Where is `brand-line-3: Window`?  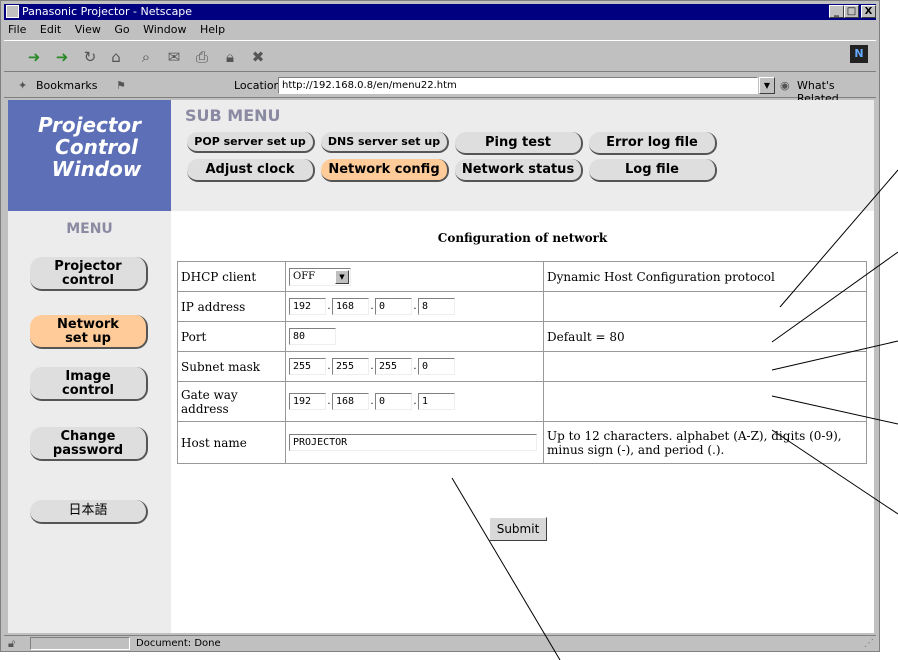 brand-line-3: Window is located at coordinates (96, 169).